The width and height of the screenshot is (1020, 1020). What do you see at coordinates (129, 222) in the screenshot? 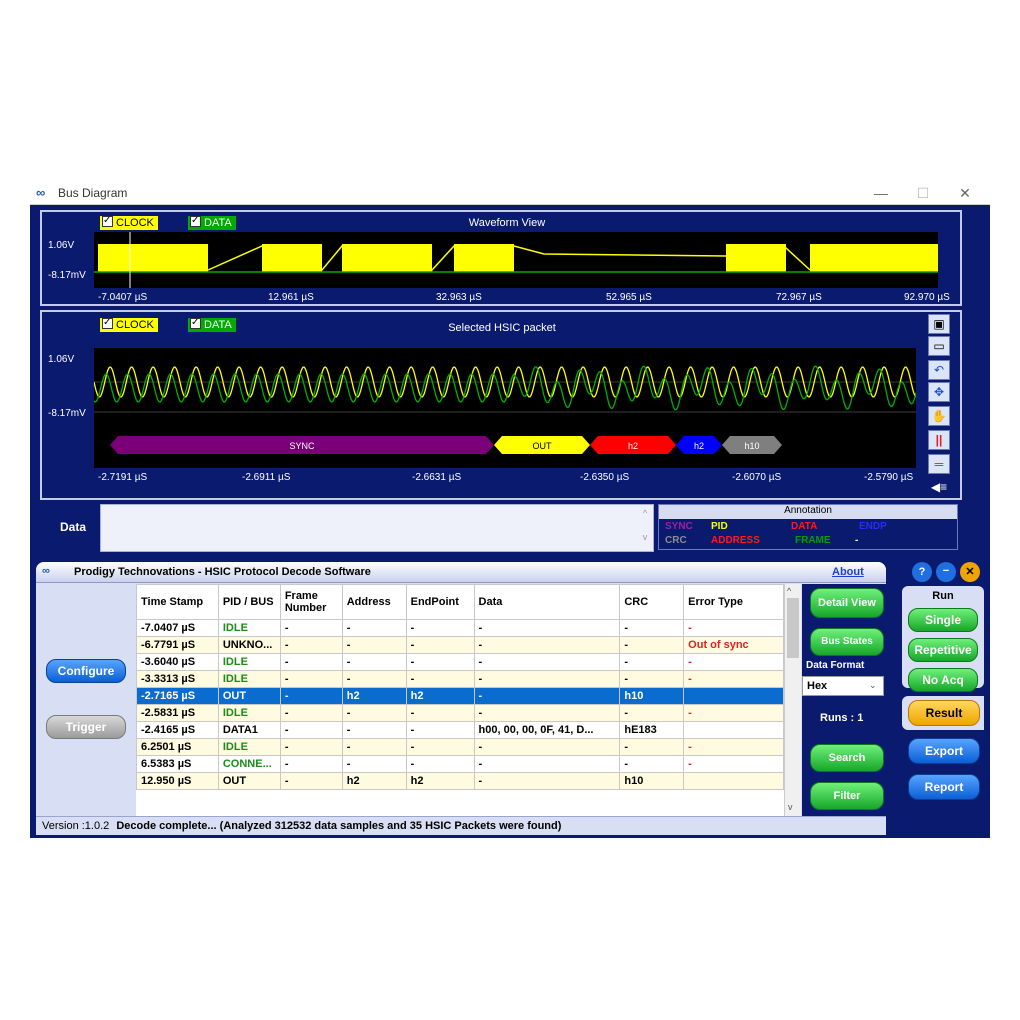
I see `waveform-clock-checkbox: CLOCK` at bounding box center [129, 222].